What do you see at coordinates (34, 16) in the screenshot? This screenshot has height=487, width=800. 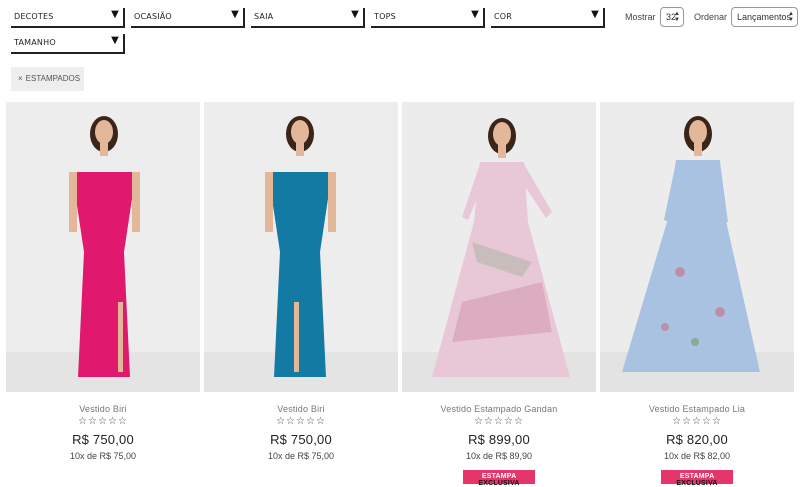 I see `filter-decotes-label: DECOTES` at bounding box center [34, 16].